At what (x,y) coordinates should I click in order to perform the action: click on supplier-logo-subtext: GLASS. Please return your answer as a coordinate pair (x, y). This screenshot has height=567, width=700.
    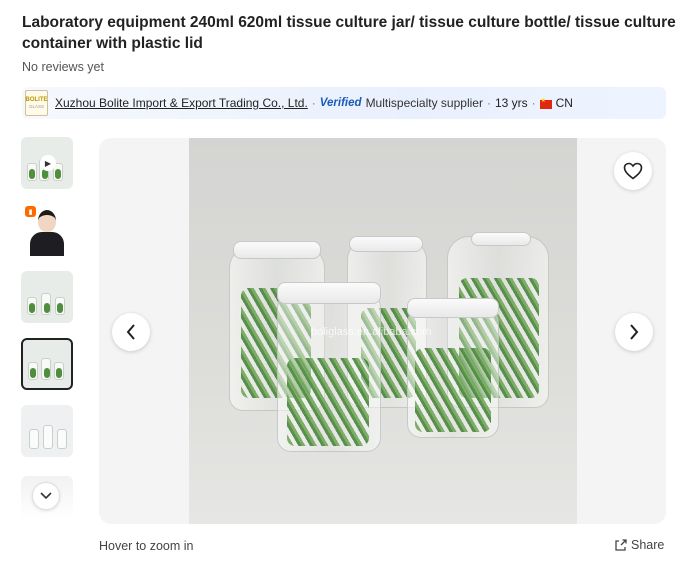
    Looking at the image, I should click on (36, 106).